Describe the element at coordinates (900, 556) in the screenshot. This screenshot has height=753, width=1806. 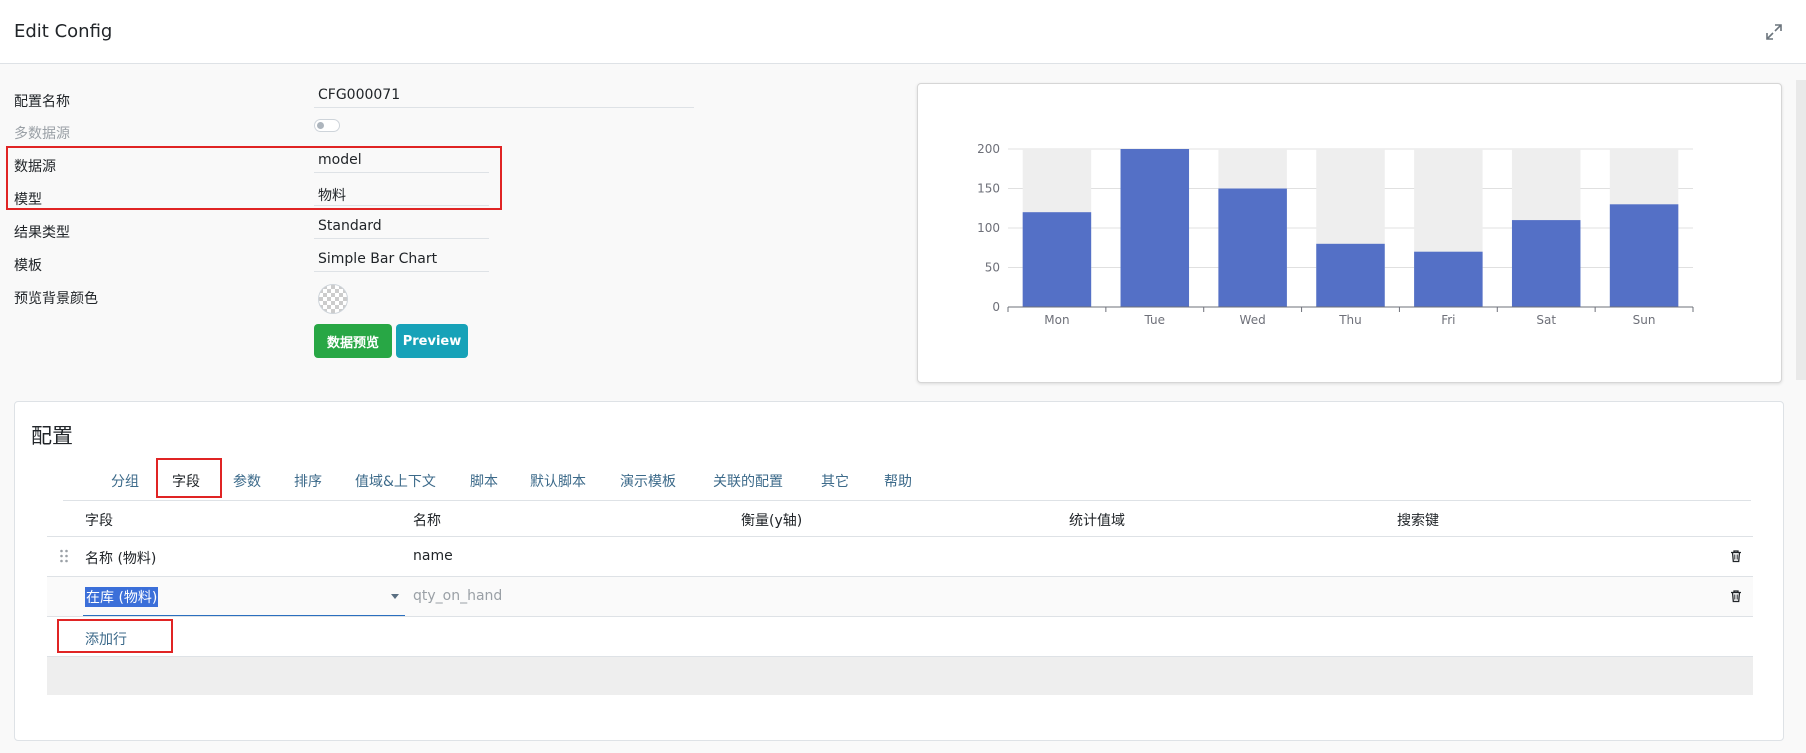
I see `table-row: 名称 (物料) name` at that location.